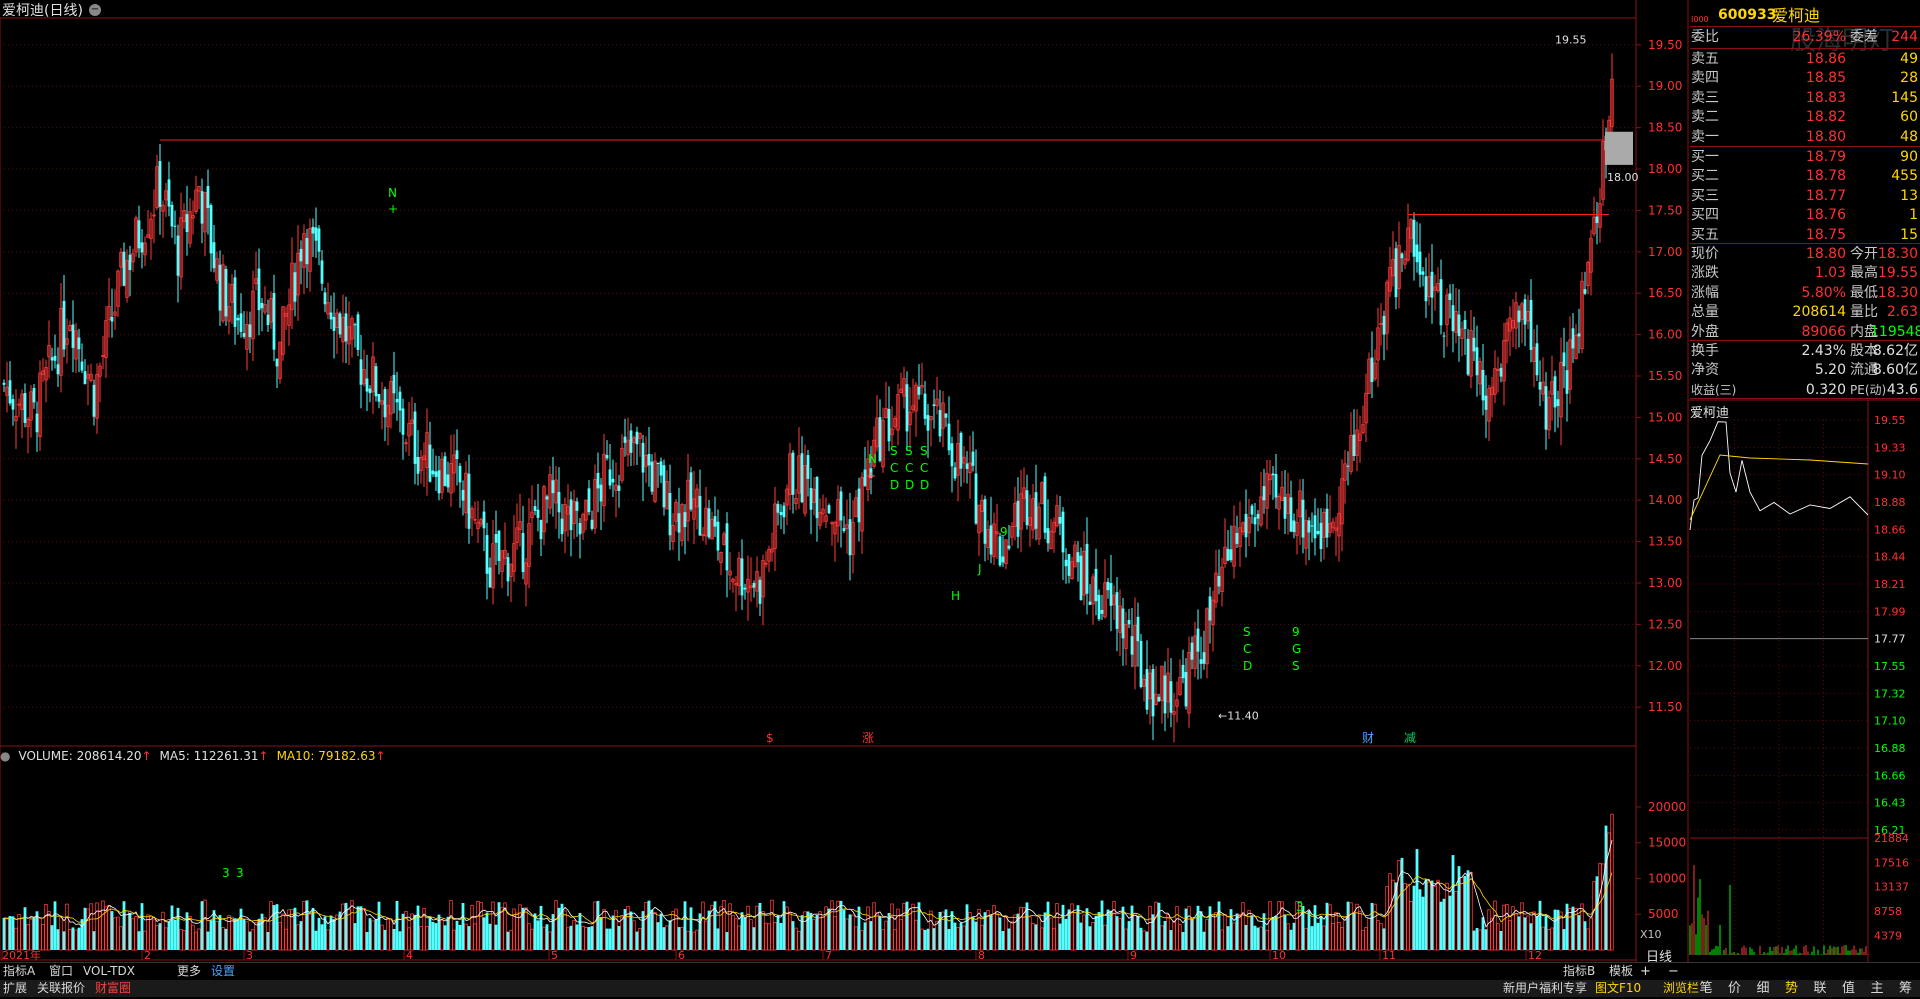 The height and width of the screenshot is (999, 1920). I want to click on bid-row: 买三 18.77 13, so click(1805, 196).